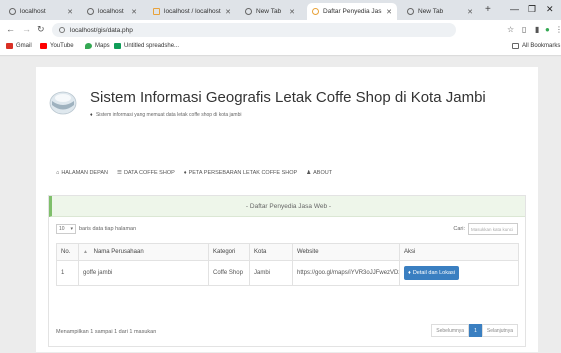 The image size is (561, 353). What do you see at coordinates (346, 273) in the screenshot?
I see `cell-website: https://goo.gl/maps/iYVR3oJJFwezVDzr9` at bounding box center [346, 273].